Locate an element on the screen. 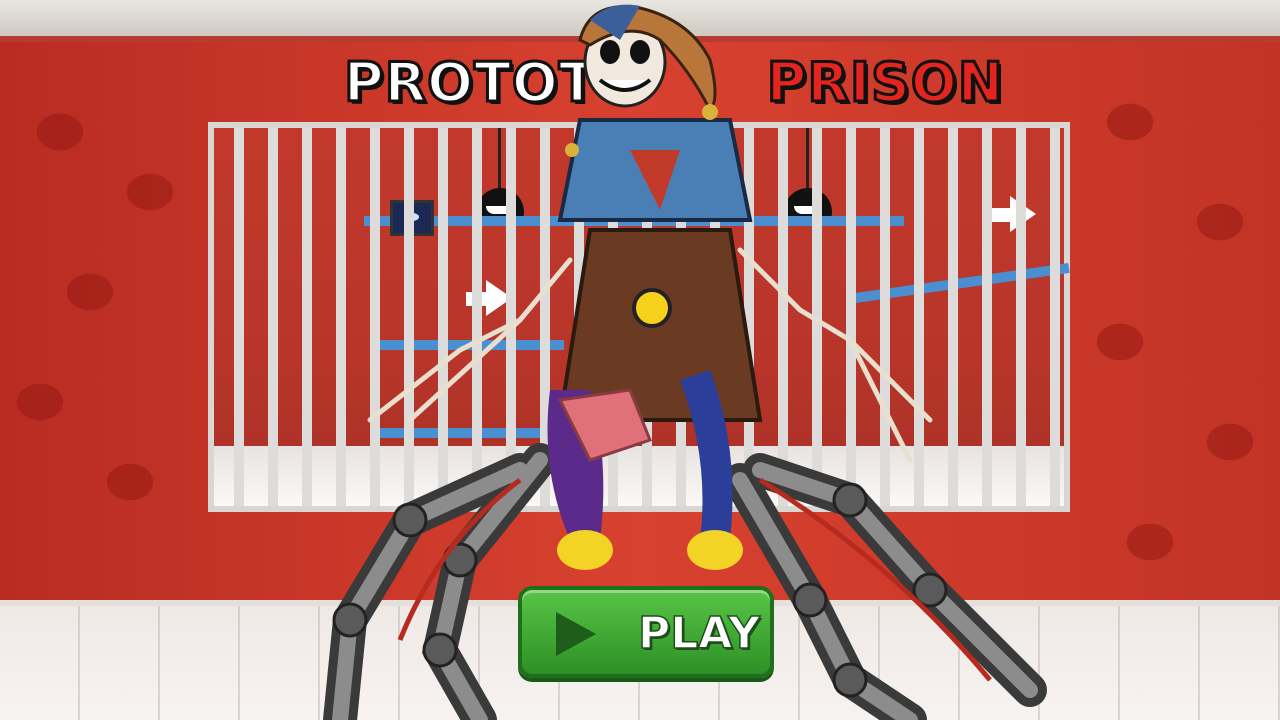  play-button: PLAY is located at coordinates (646, 632).